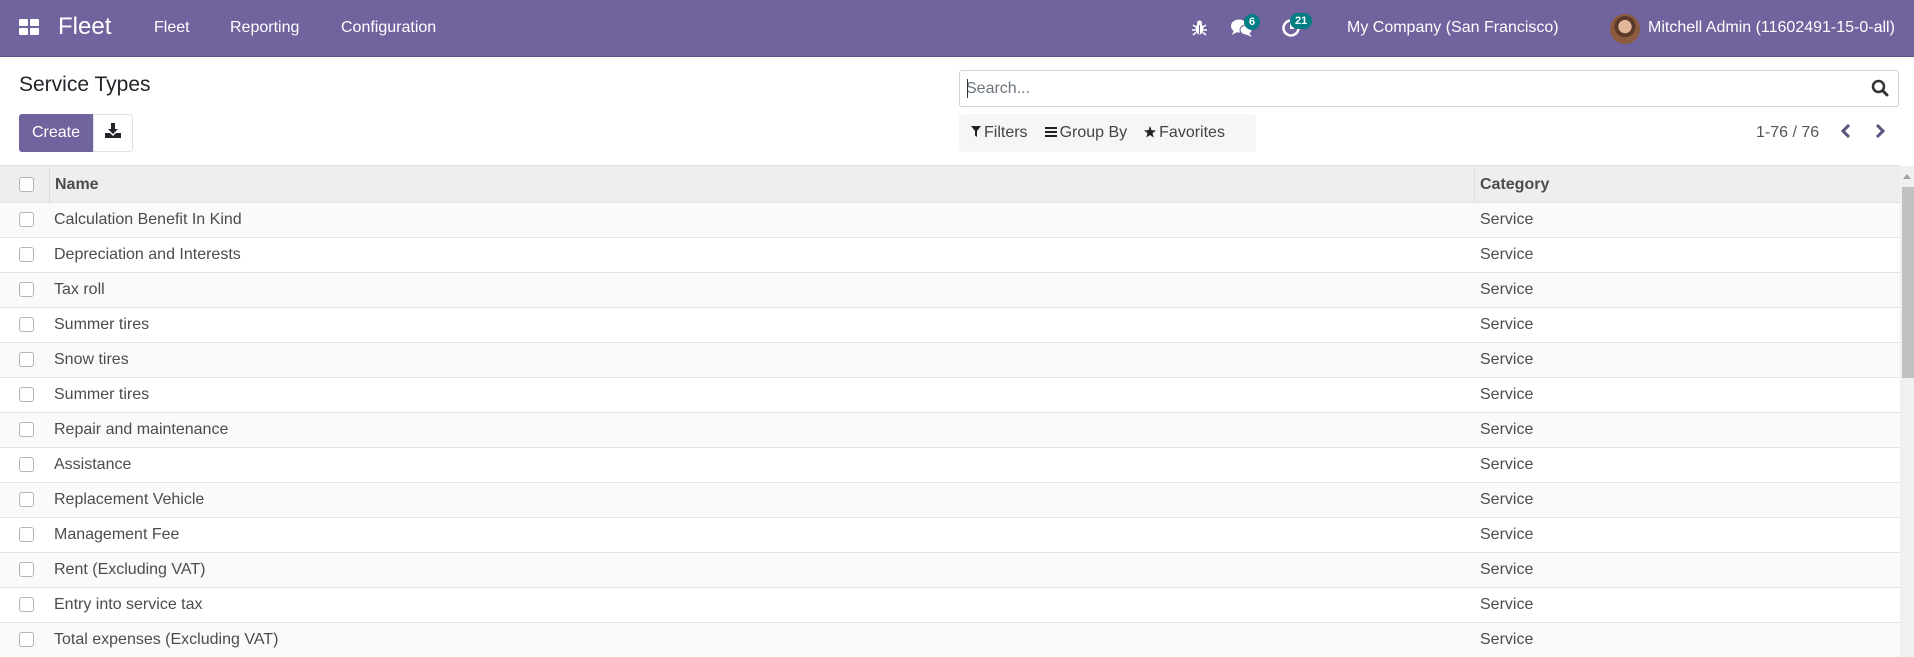  What do you see at coordinates (1252, 22) in the screenshot?
I see `messages-count-badge: 6` at bounding box center [1252, 22].